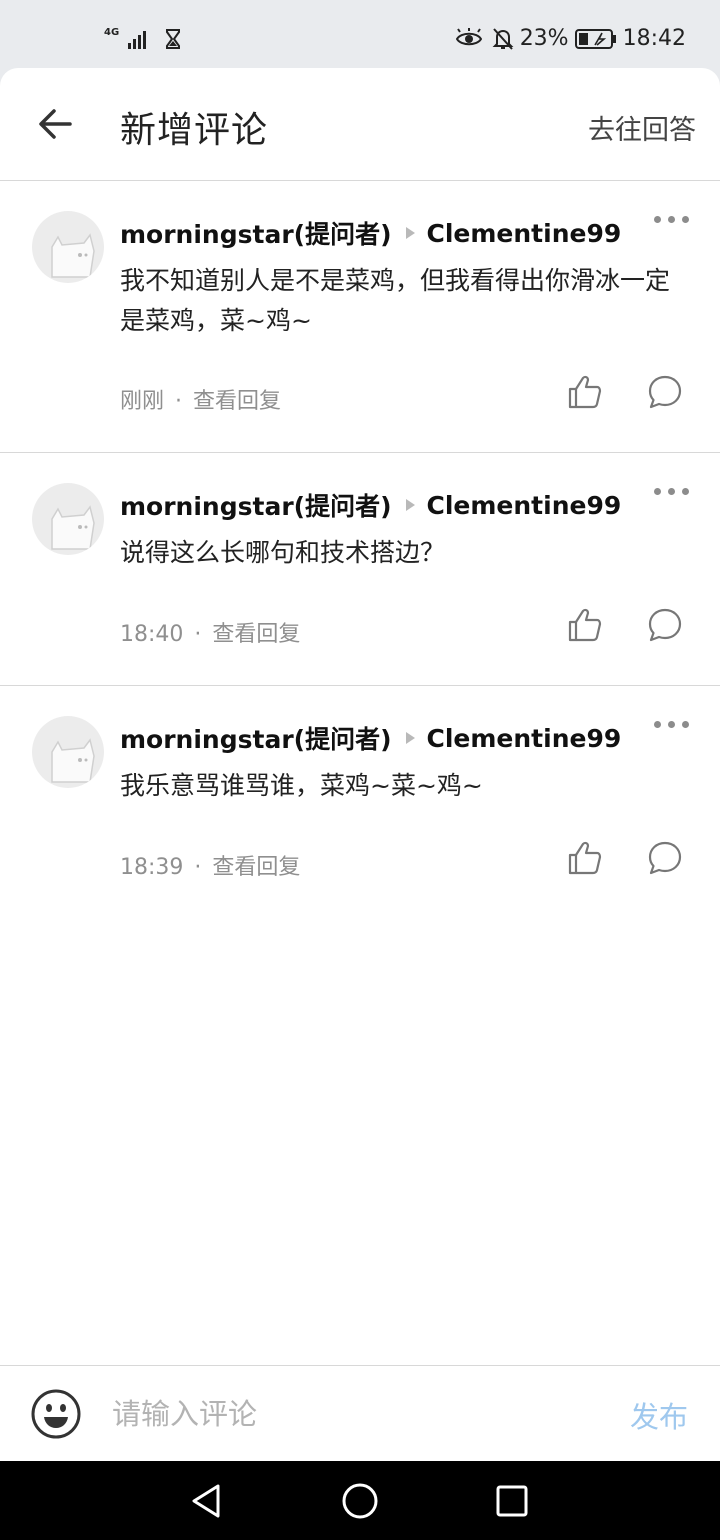  I want to click on comment-footer: 刚刚 · 查看回复, so click(200, 399).